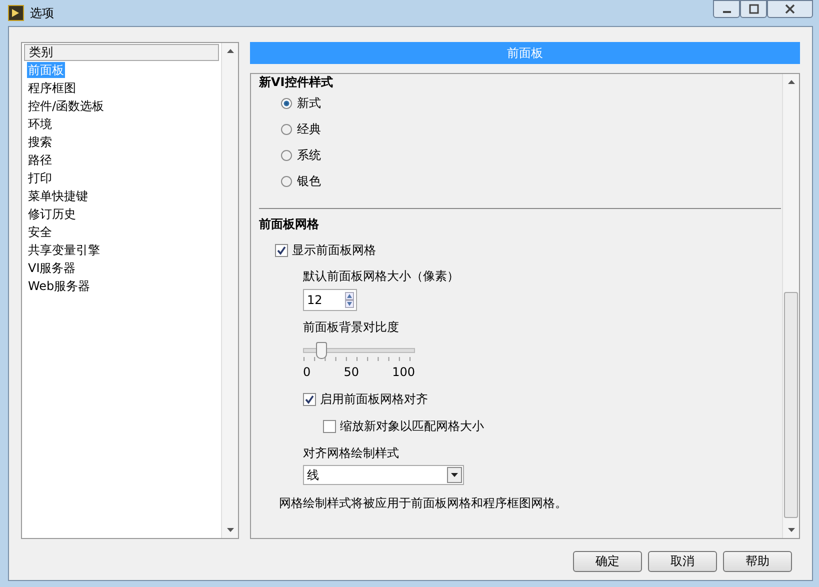  I want to click on tick-label: 50, so click(351, 372).